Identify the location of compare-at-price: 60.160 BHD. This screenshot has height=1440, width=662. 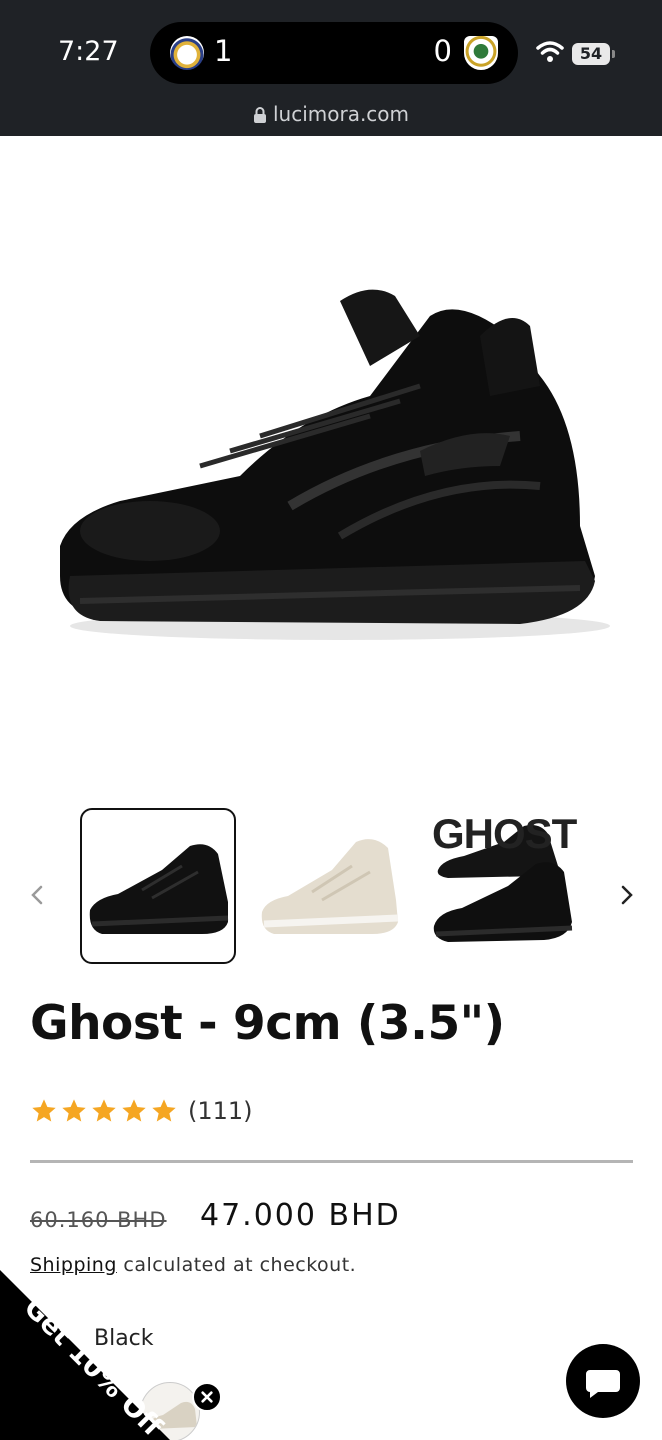
(98, 1220).